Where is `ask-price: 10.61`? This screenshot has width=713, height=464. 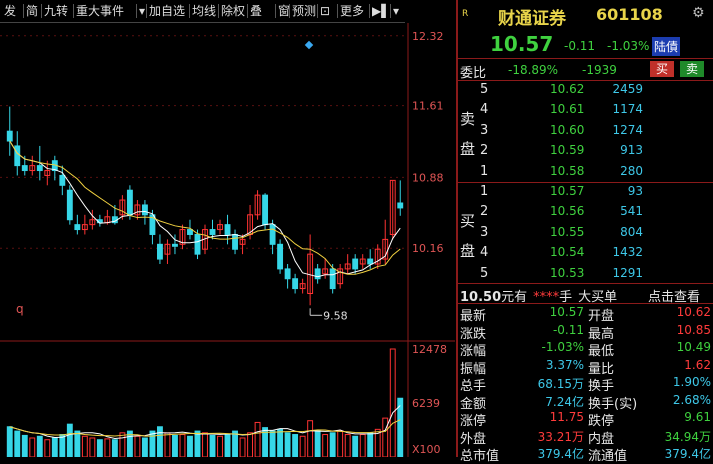 ask-price: 10.61 is located at coordinates (567, 109).